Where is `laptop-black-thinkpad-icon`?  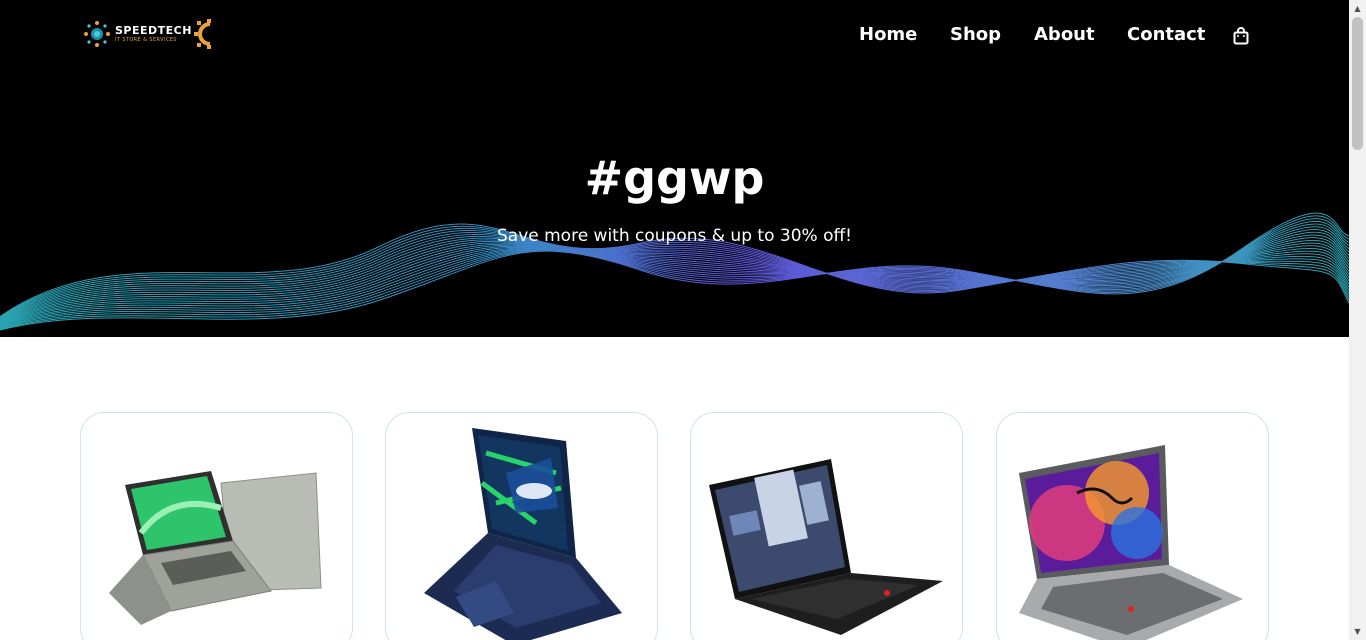
laptop-black-thinkpad-icon is located at coordinates (826, 547).